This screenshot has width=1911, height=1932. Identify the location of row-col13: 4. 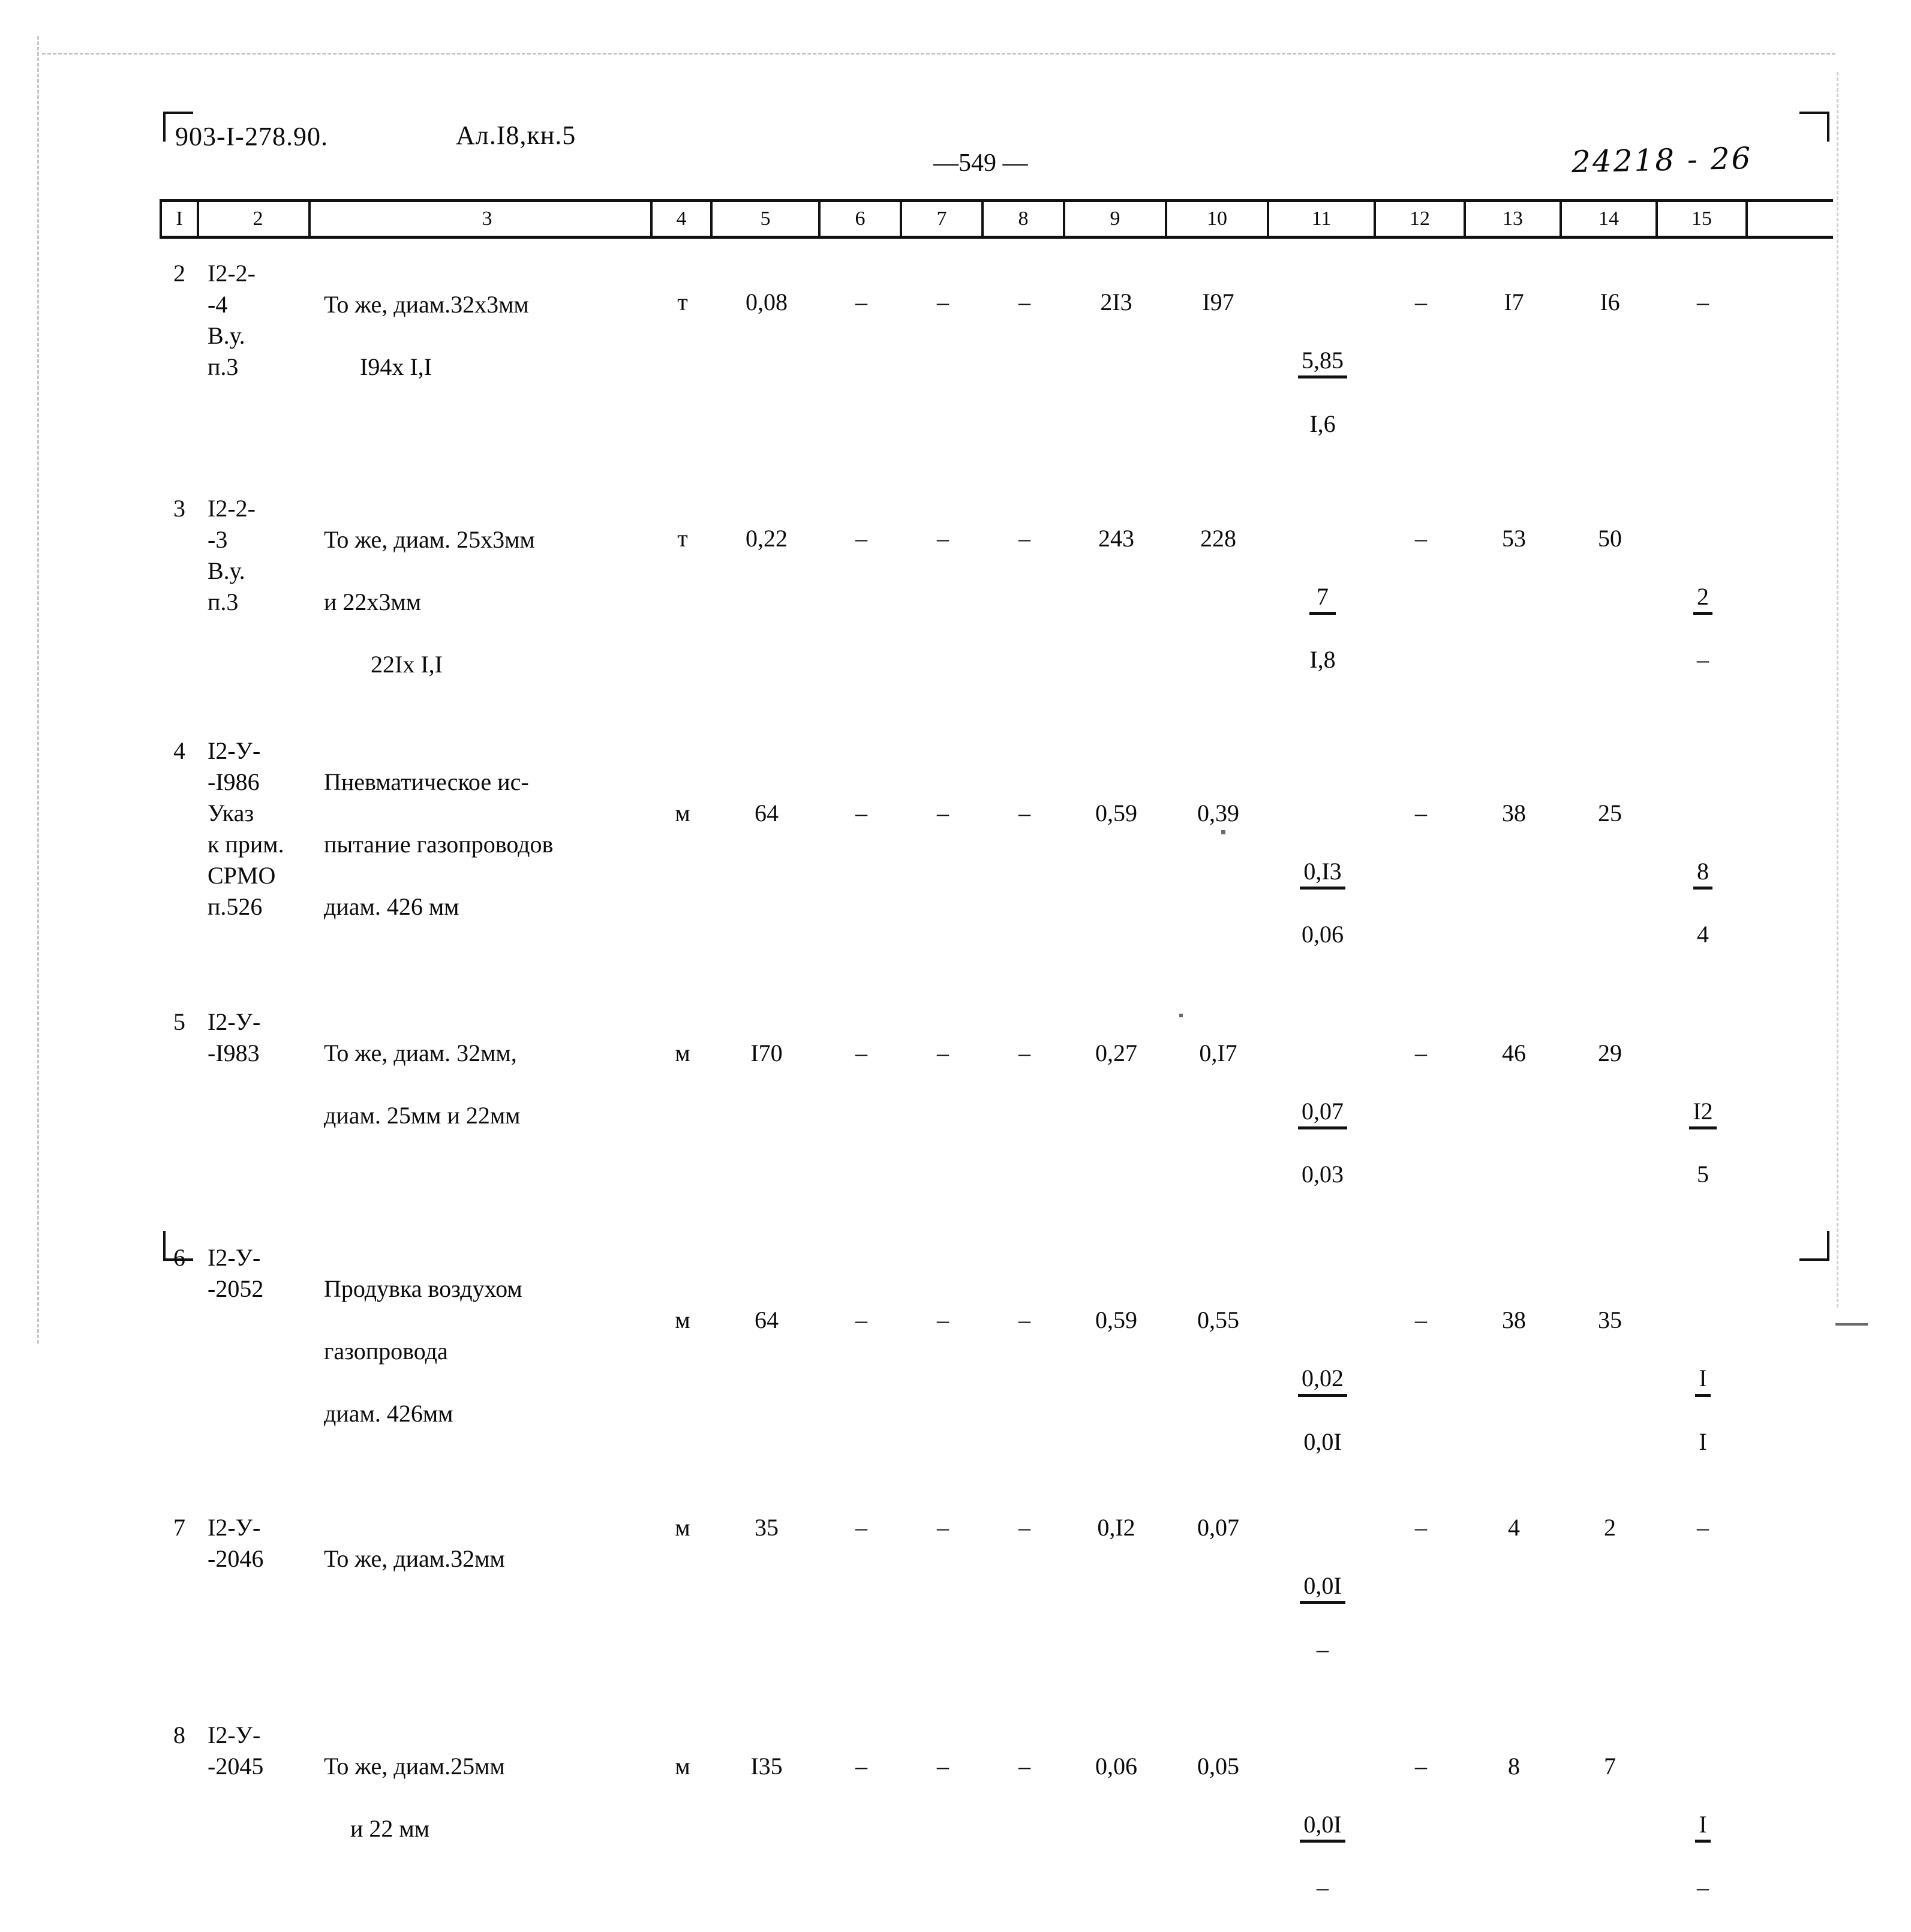
(1514, 1527).